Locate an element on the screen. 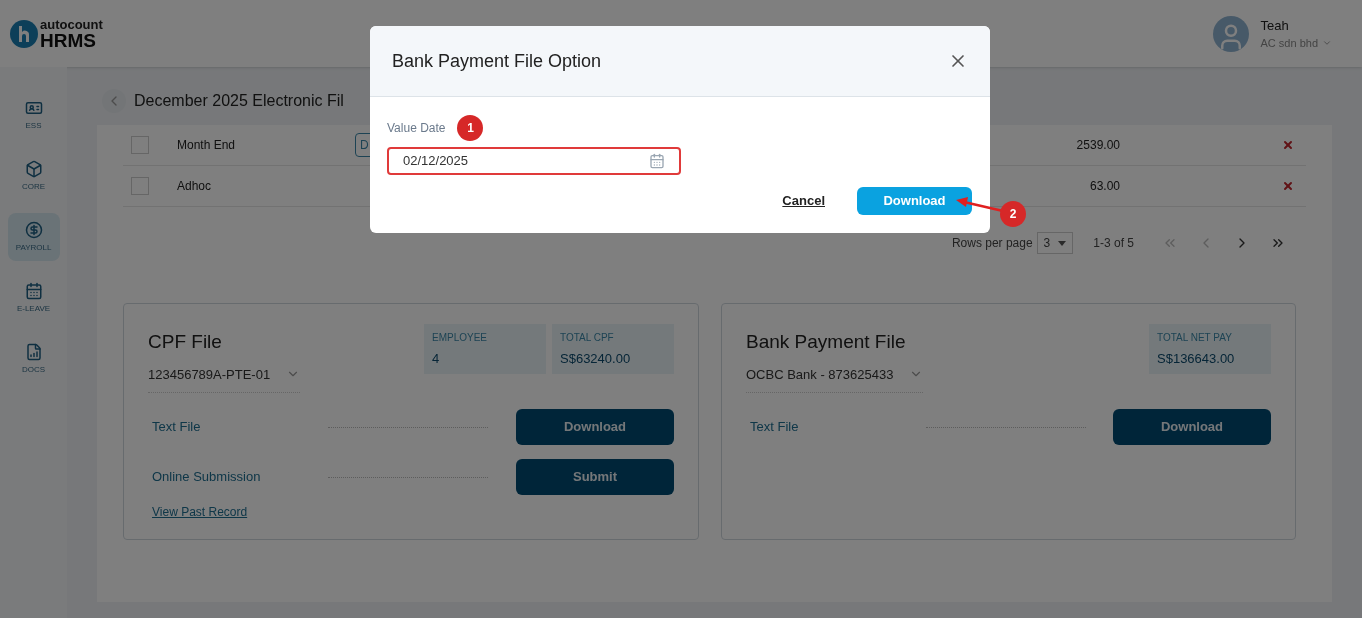 This screenshot has width=1362, height=618. stat-value: S$63240.00 is located at coordinates (596, 359).